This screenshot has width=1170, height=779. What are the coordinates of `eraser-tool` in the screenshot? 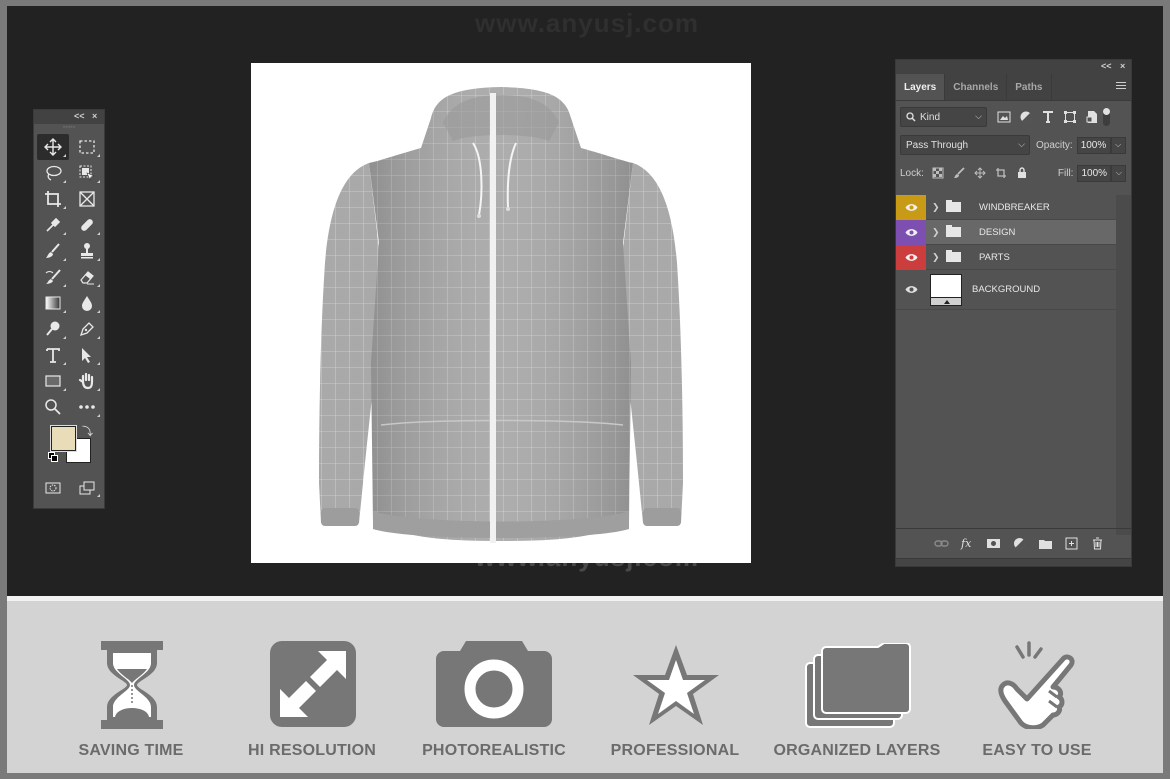 It's located at (87, 277).